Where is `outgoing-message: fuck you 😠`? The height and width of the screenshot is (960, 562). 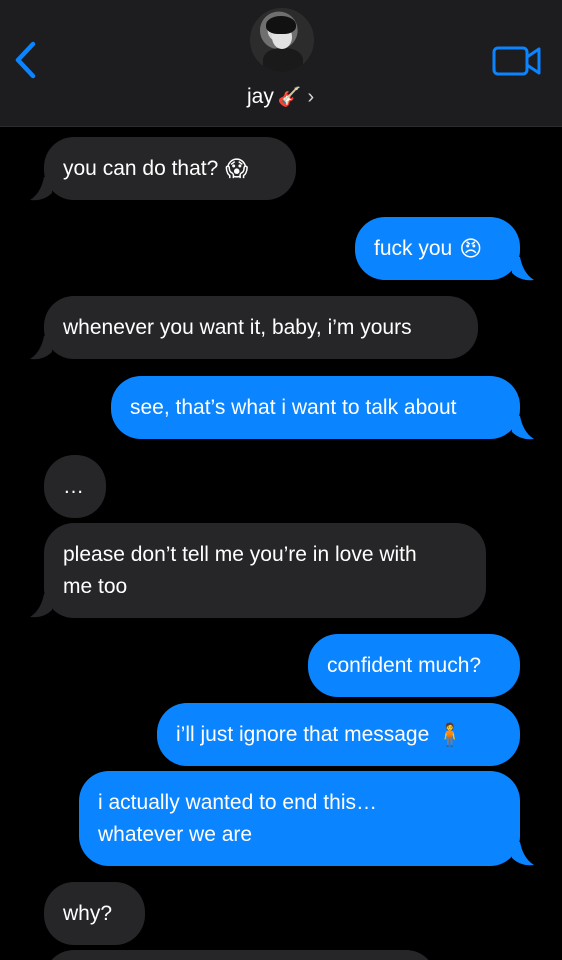
outgoing-message: fuck you 😠 is located at coordinates (437, 248).